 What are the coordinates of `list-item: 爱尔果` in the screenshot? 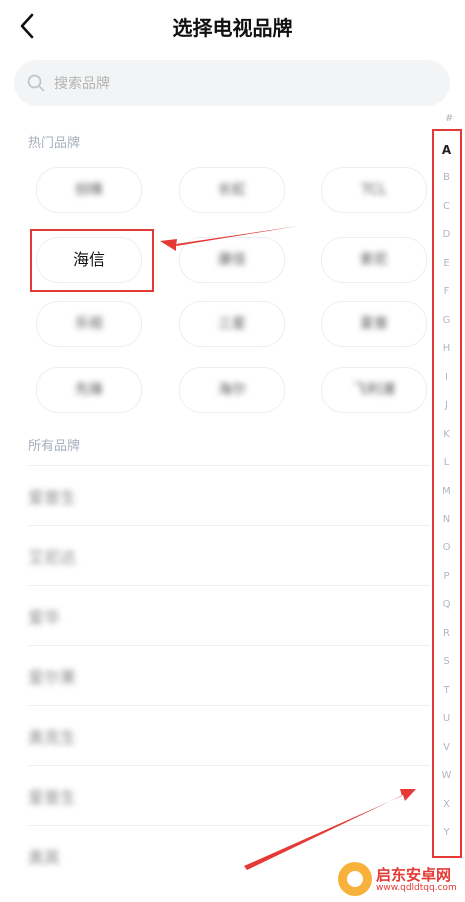 It's located at (229, 675).